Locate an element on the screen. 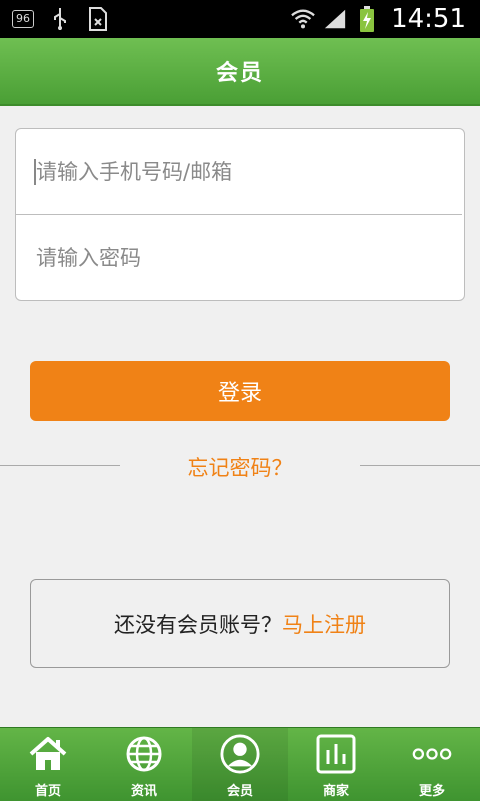 This screenshot has width=480, height=801. phone-email-input is located at coordinates (241, 171).